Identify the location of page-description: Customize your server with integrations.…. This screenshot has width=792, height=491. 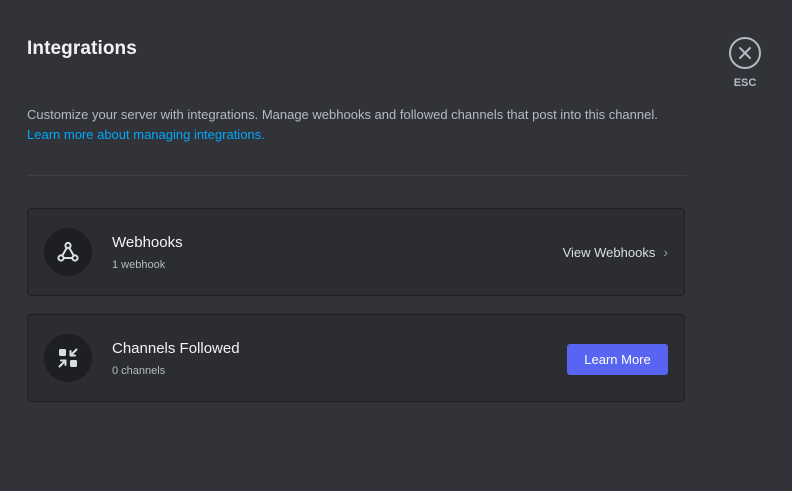
(357, 125).